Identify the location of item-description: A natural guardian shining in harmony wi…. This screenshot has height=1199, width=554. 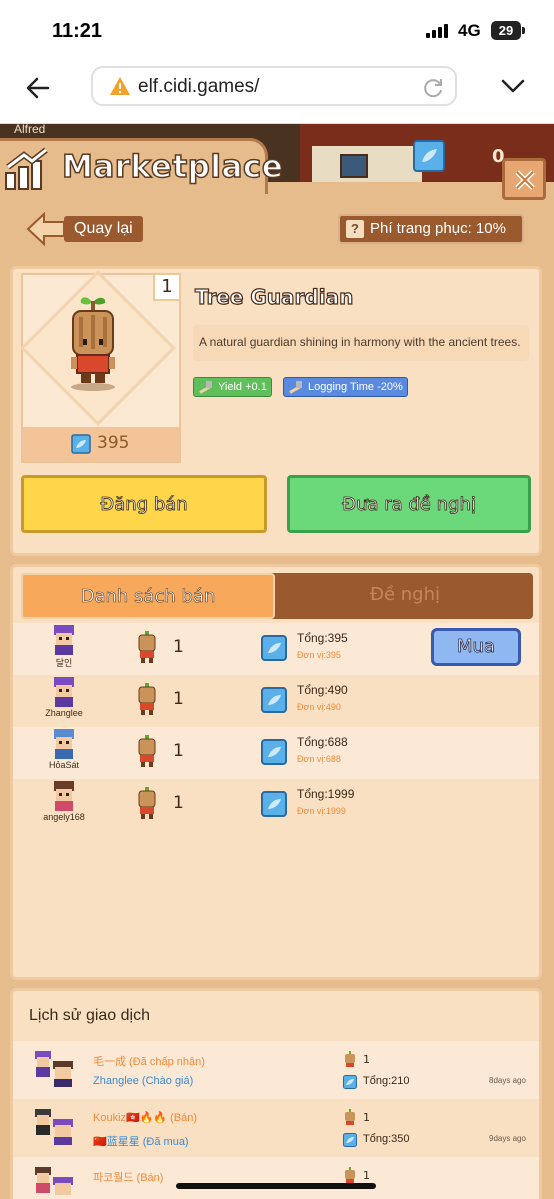
(361, 343).